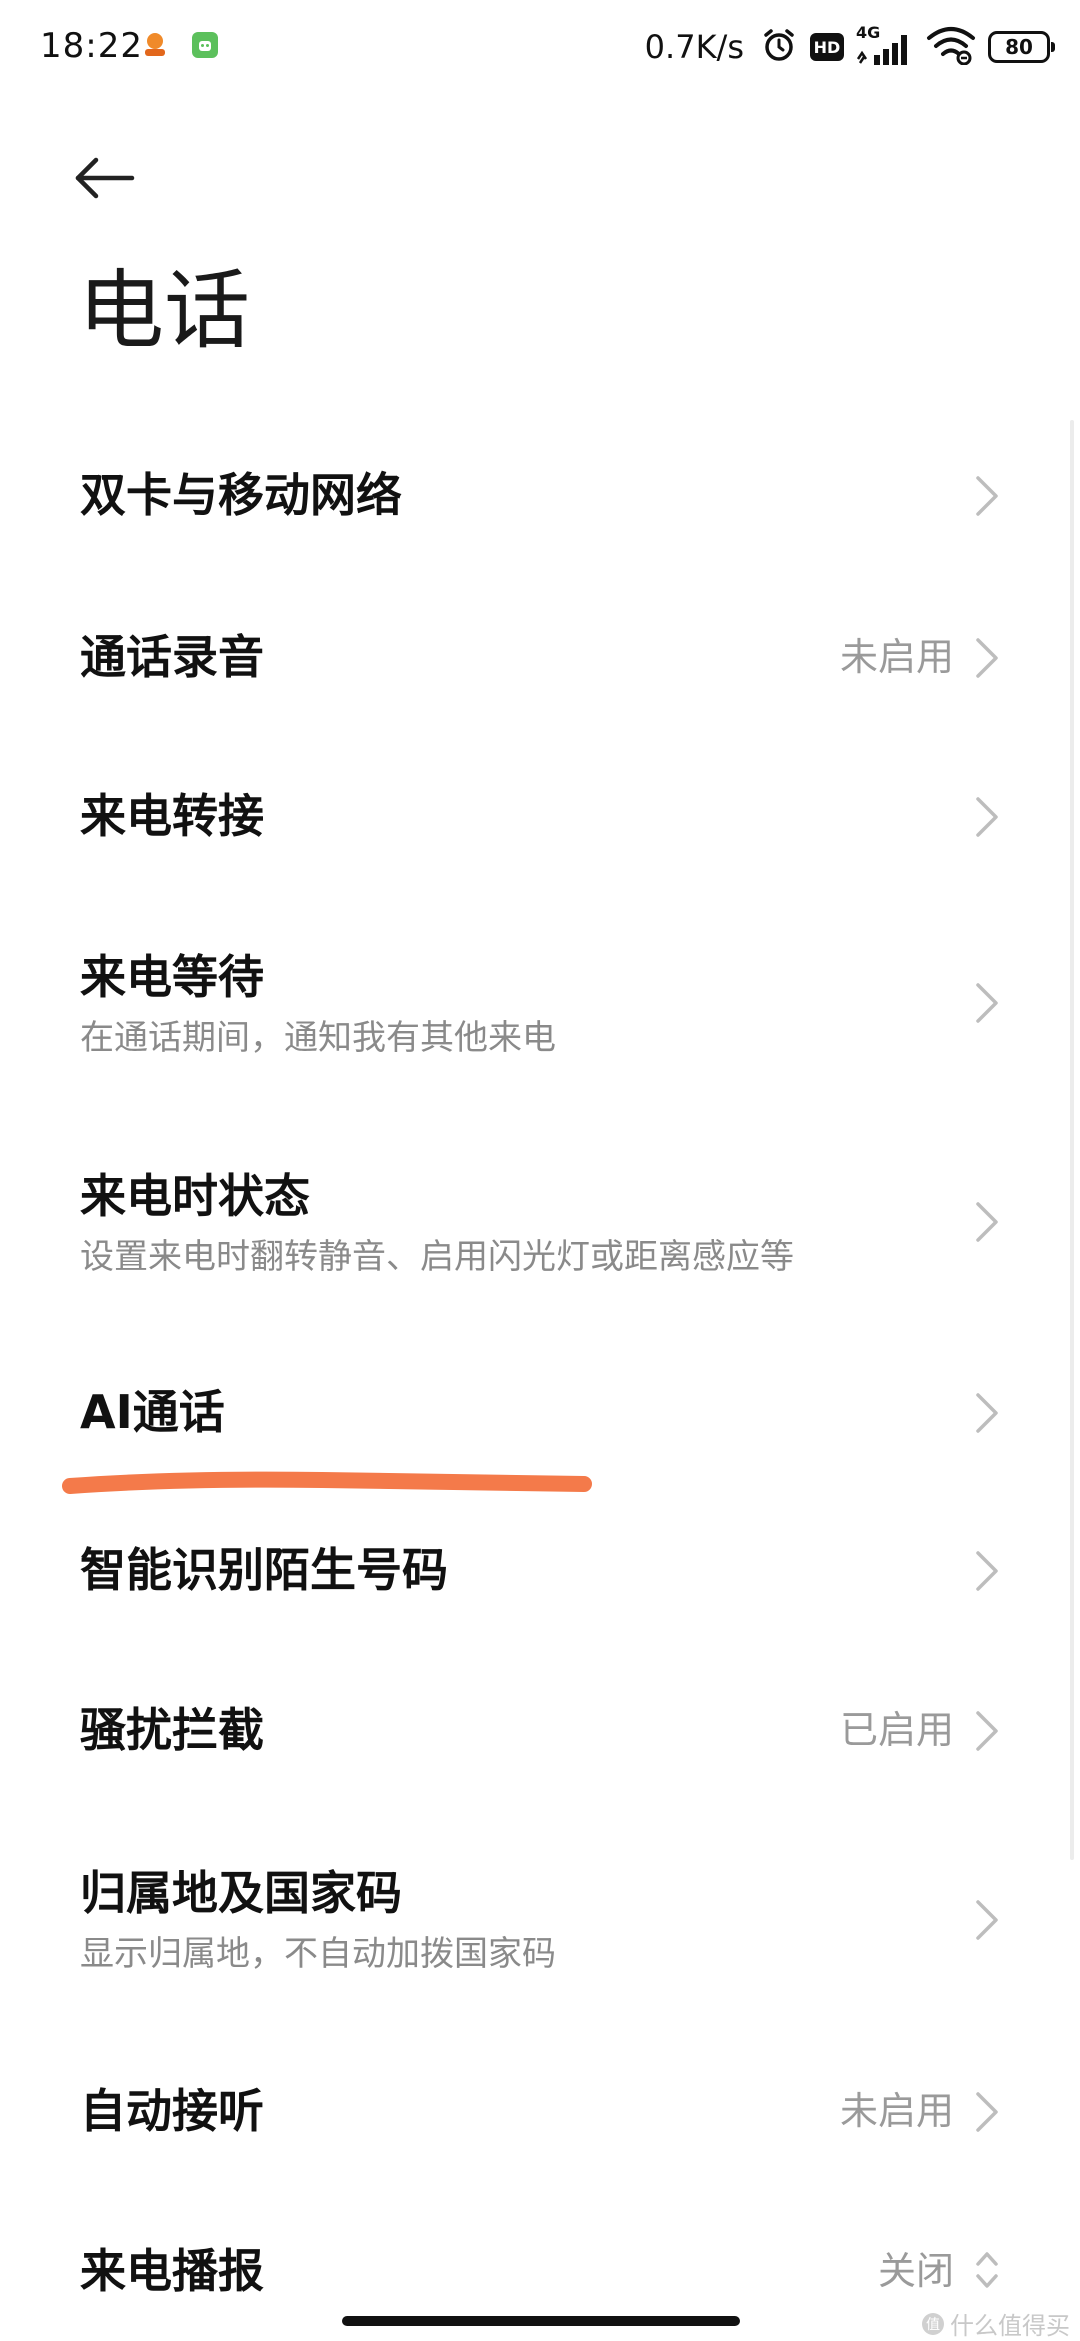 The height and width of the screenshot is (2341, 1080). What do you see at coordinates (540, 48) in the screenshot?
I see `status-bar: 18:22 0.7K/s HD 4G 80` at bounding box center [540, 48].